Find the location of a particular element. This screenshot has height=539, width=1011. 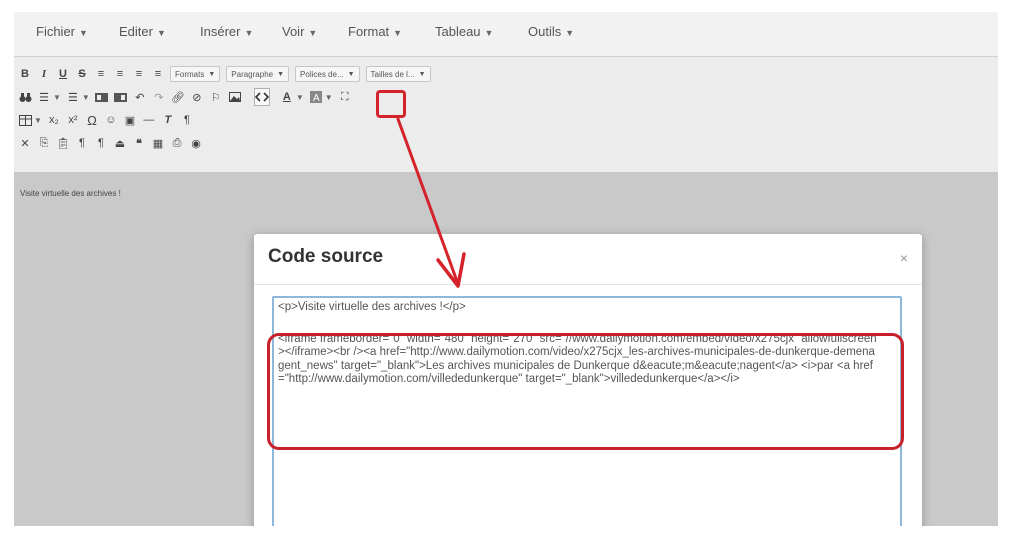

clear-format-icon: T is located at coordinates (168, 120).